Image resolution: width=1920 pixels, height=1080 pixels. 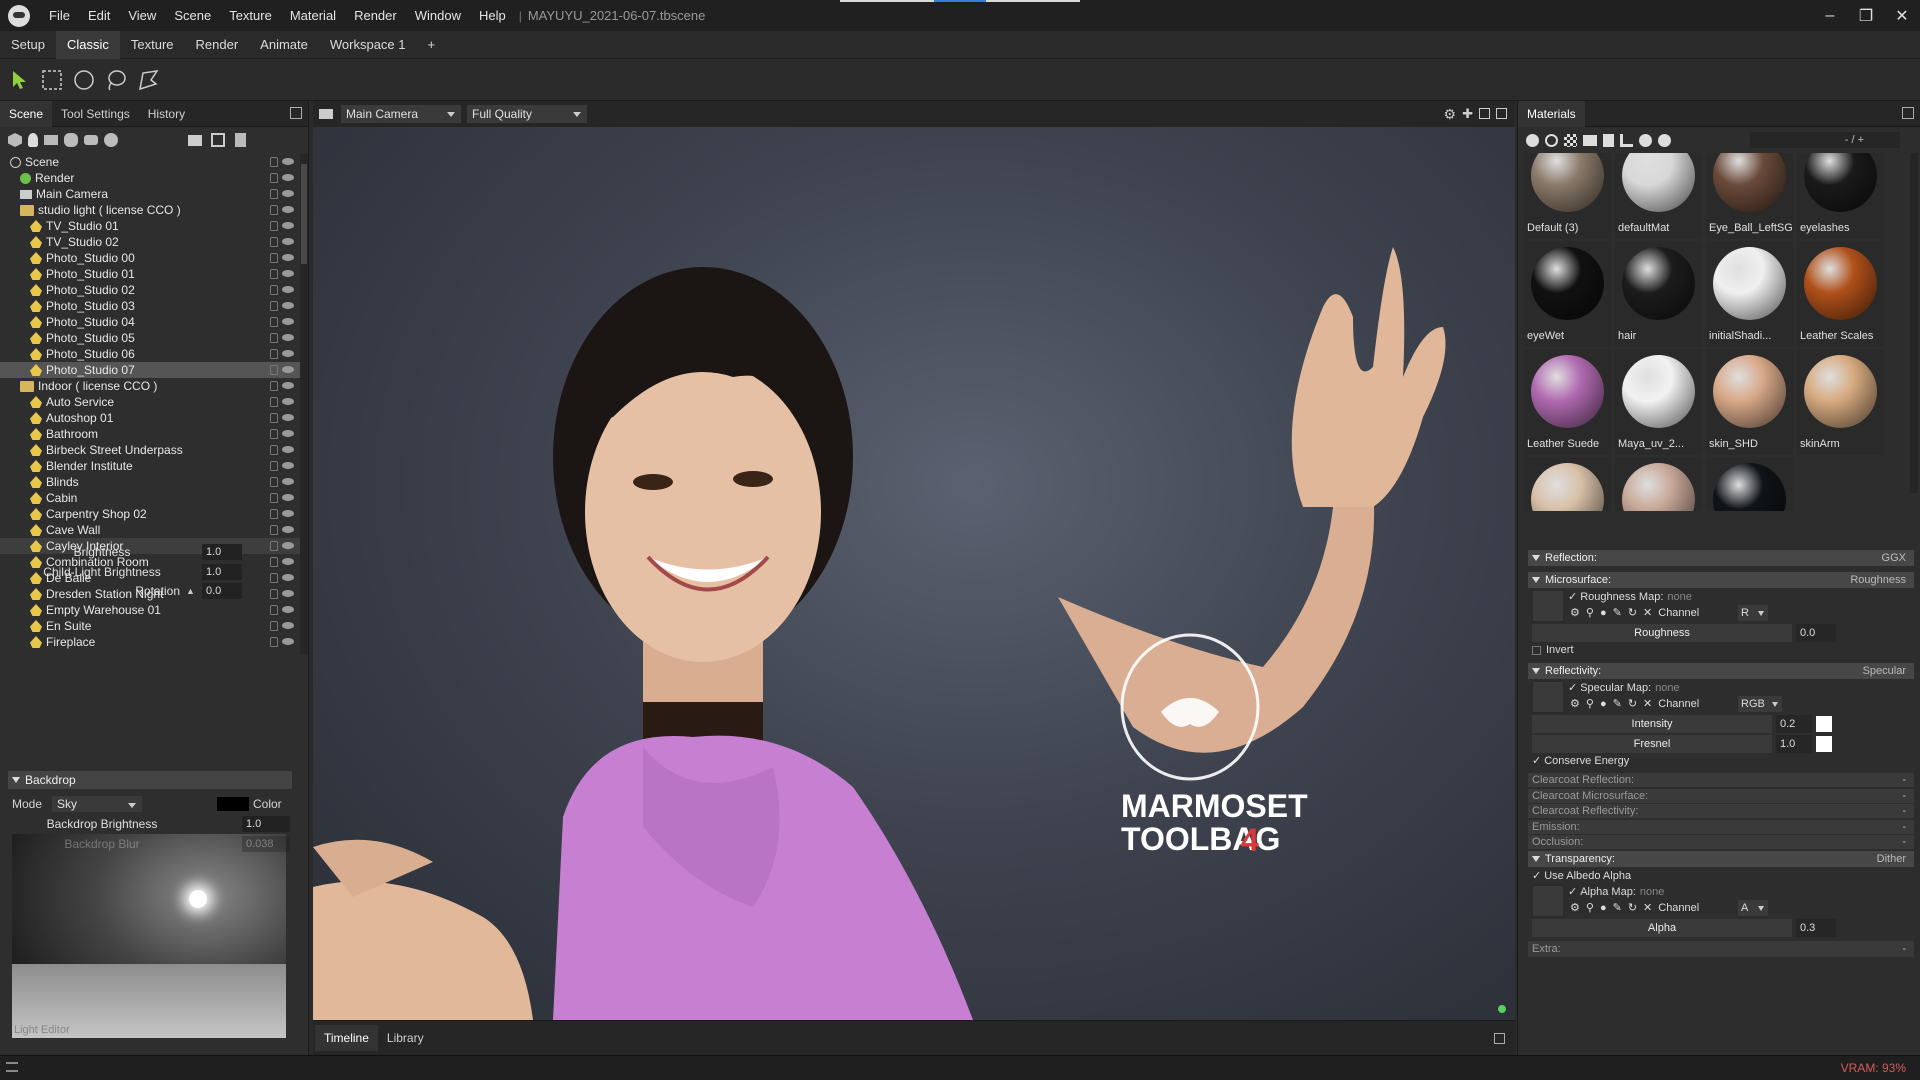 I want to click on add-camera-icon, so click(x=51, y=140).